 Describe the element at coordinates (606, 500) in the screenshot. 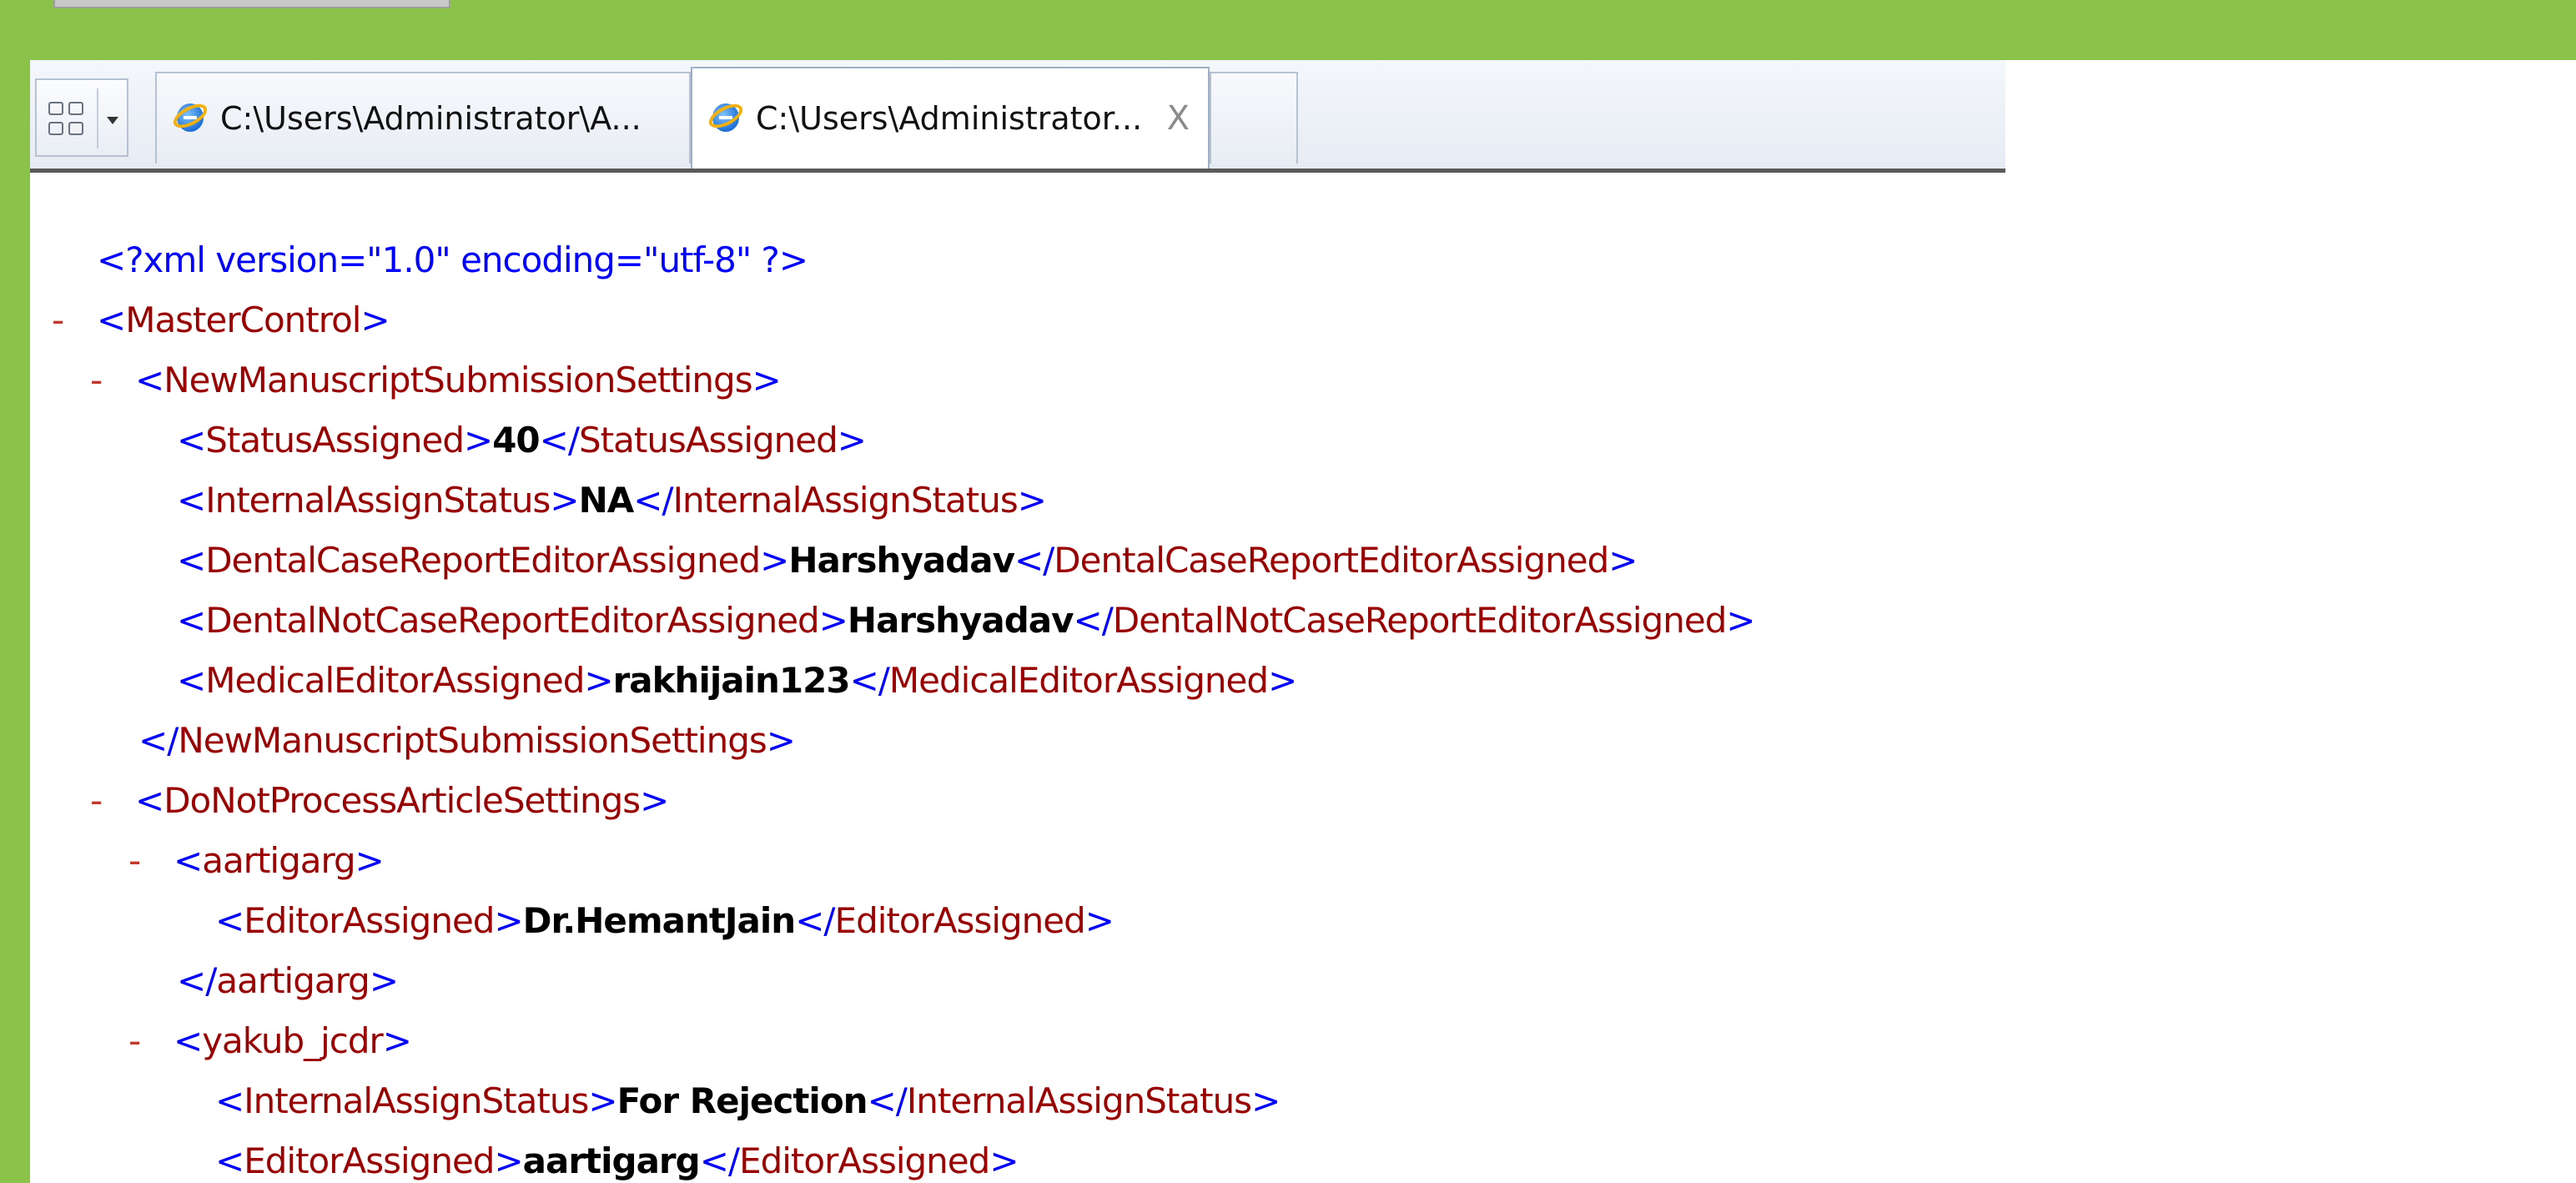

I see `xml-value: NA` at that location.